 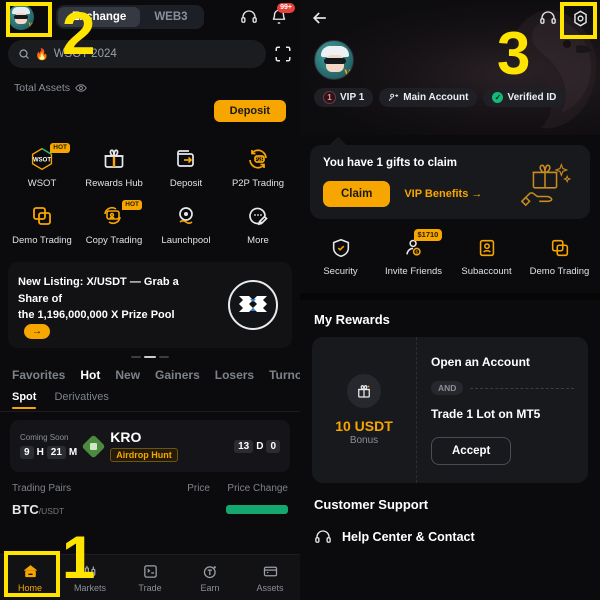 I want to click on quick-action-p2p: P2P P2P Trading, so click(x=258, y=166).